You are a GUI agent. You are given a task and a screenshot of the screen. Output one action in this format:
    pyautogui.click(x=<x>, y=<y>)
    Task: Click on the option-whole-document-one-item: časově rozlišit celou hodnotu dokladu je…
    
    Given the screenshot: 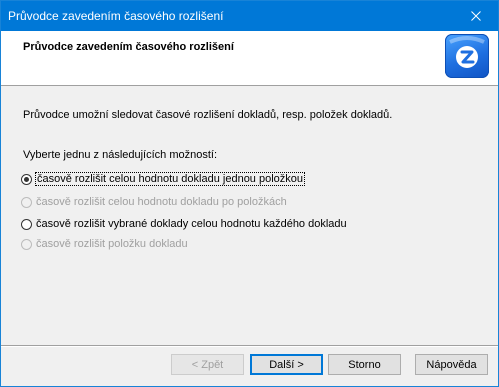 What is the action you would take?
    pyautogui.click(x=163, y=179)
    